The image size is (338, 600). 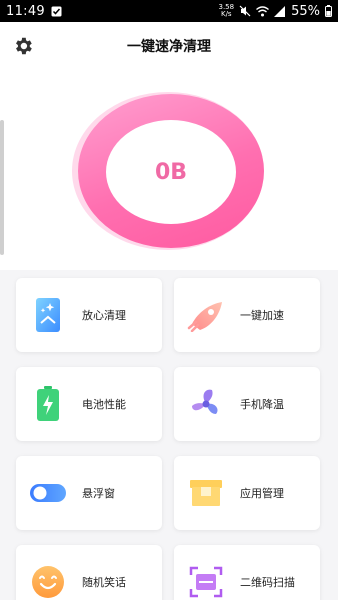 I want to click on status-bar: 11:49 3.58 K/s 55%, so click(x=169, y=11).